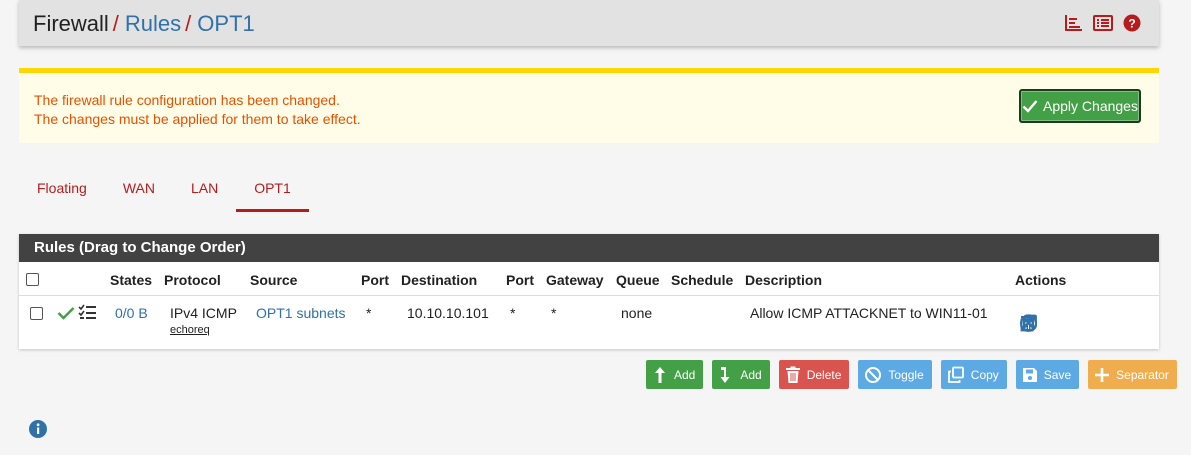  Describe the element at coordinates (36, 313) in the screenshot. I see `row-checkbox` at that location.